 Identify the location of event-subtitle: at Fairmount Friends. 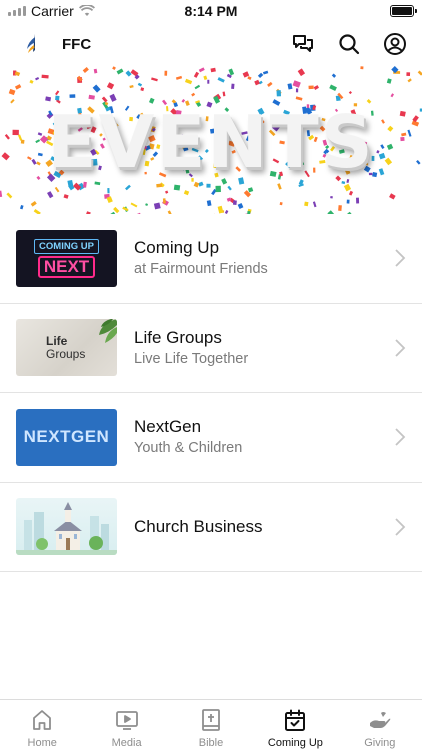
(201, 269).